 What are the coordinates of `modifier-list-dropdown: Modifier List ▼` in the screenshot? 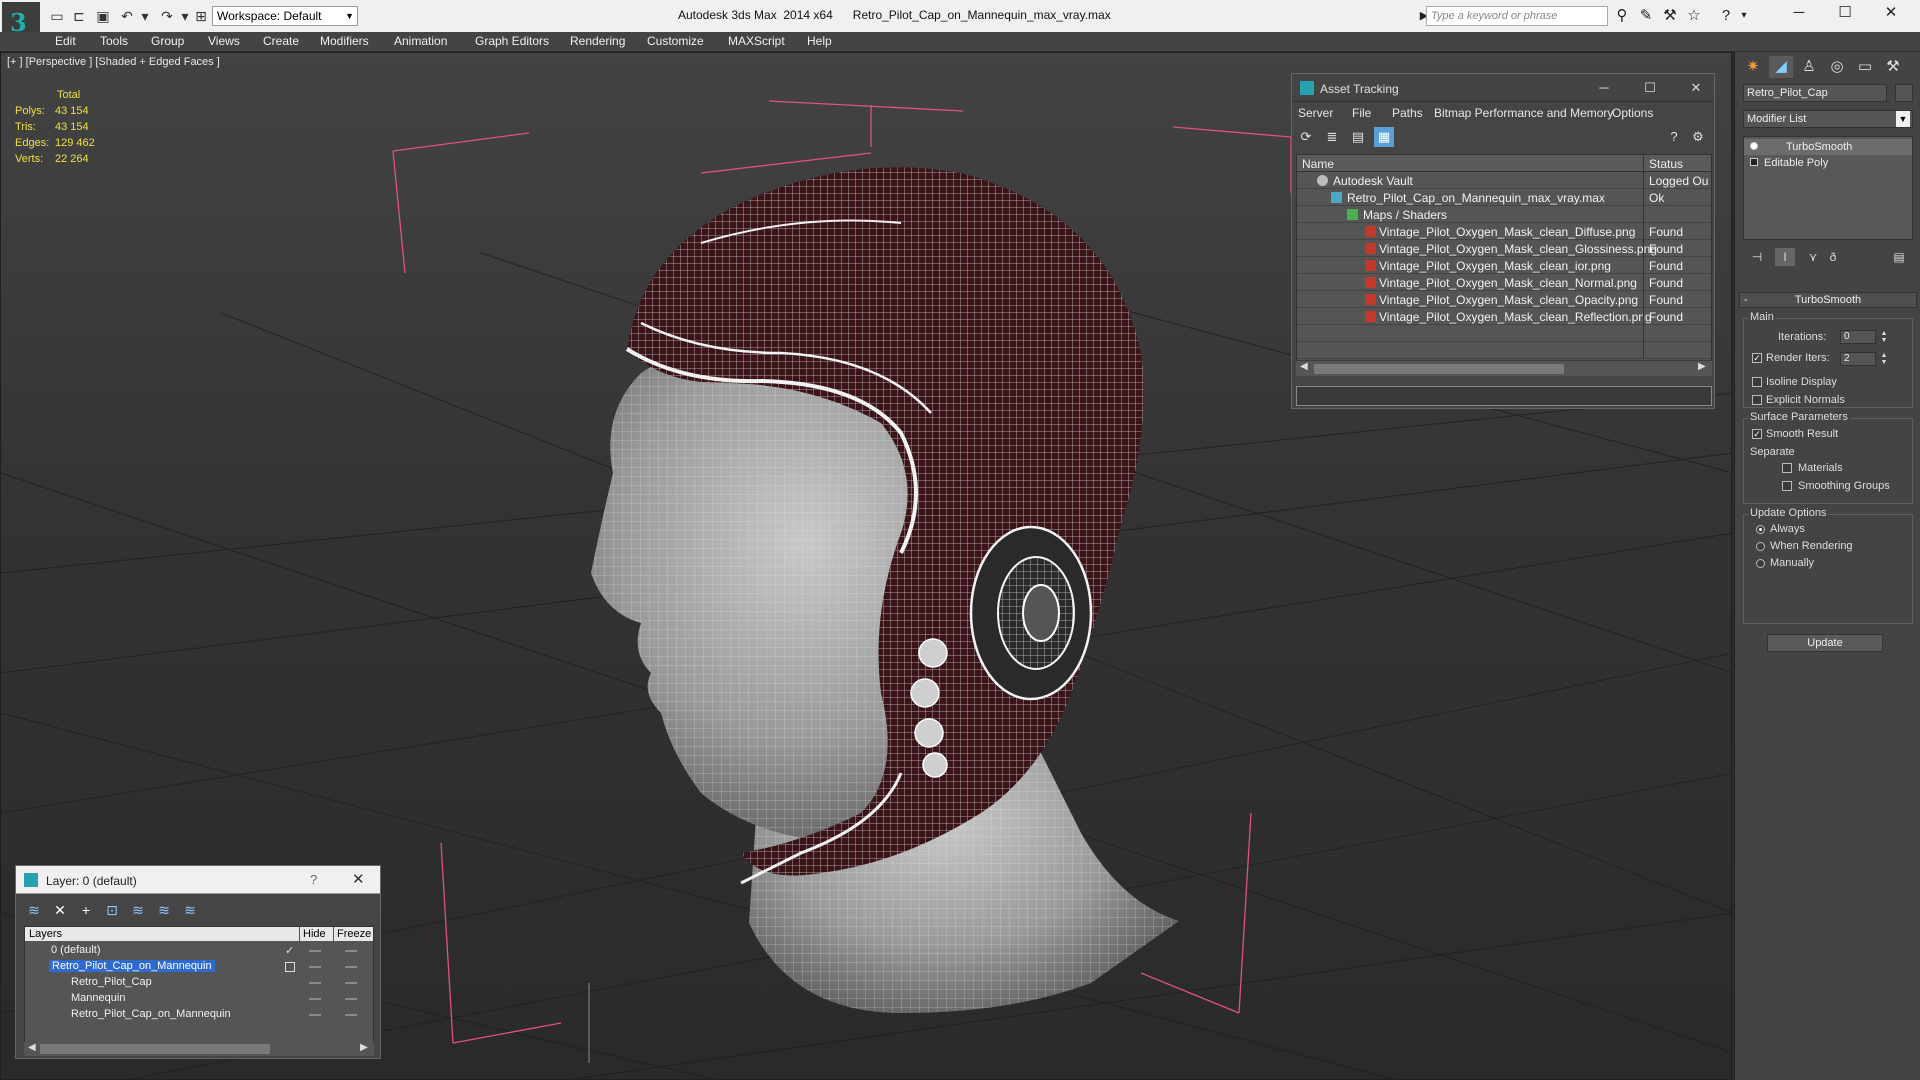 It's located at (1828, 119).